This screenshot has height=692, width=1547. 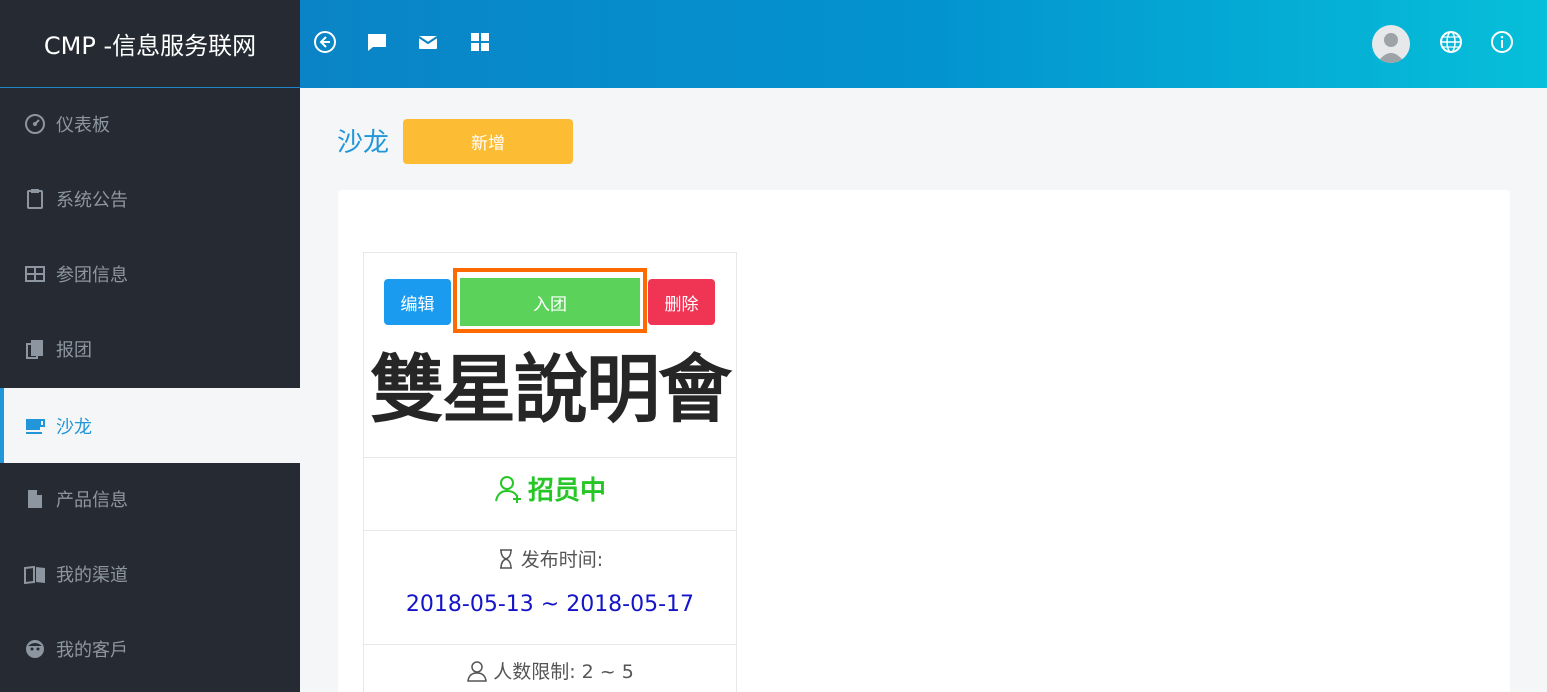 What do you see at coordinates (83, 125) in the screenshot?
I see `sidebar-item-label: 仪表板` at bounding box center [83, 125].